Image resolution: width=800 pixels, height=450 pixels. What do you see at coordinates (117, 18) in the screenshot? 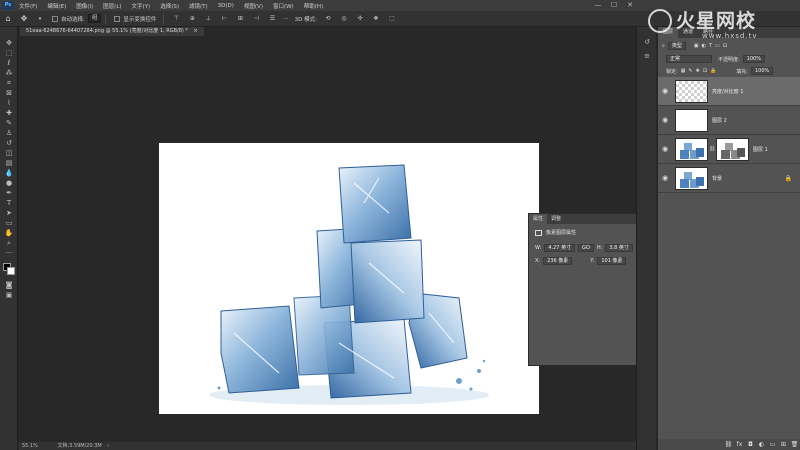
I see `show-transform-checkbox` at bounding box center [117, 18].